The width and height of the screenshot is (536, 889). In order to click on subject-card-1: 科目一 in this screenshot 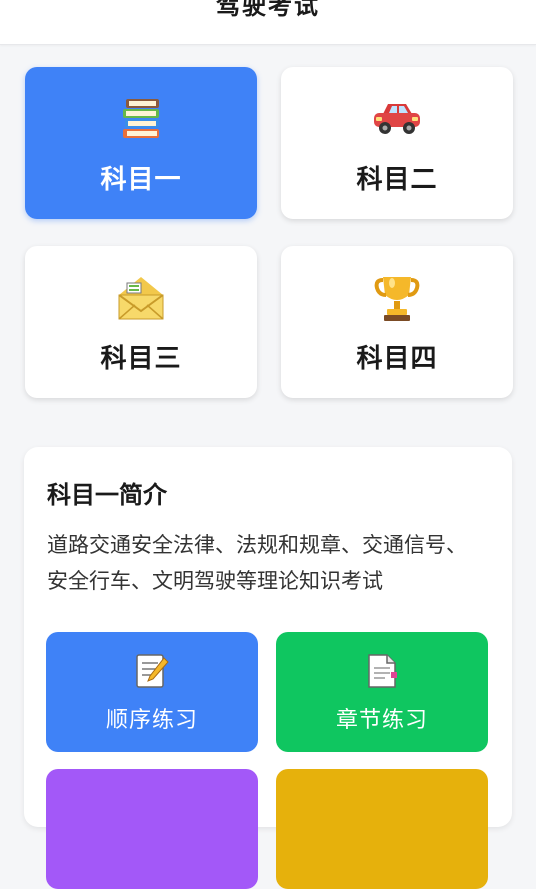, I will do `click(141, 143)`.